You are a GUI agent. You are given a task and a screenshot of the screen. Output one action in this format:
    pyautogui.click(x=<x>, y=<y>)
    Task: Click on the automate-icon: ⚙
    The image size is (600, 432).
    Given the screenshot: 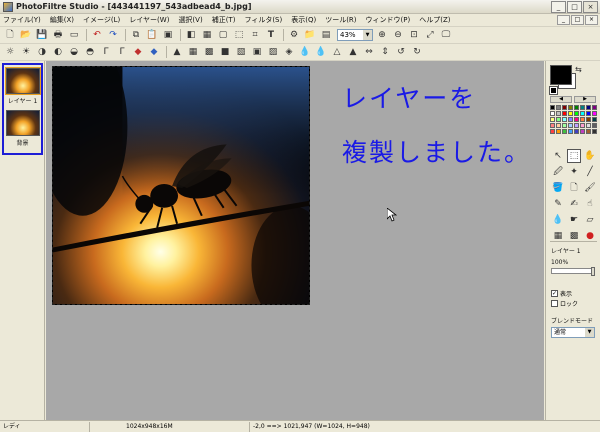 What is the action you would take?
    pyautogui.click(x=294, y=35)
    